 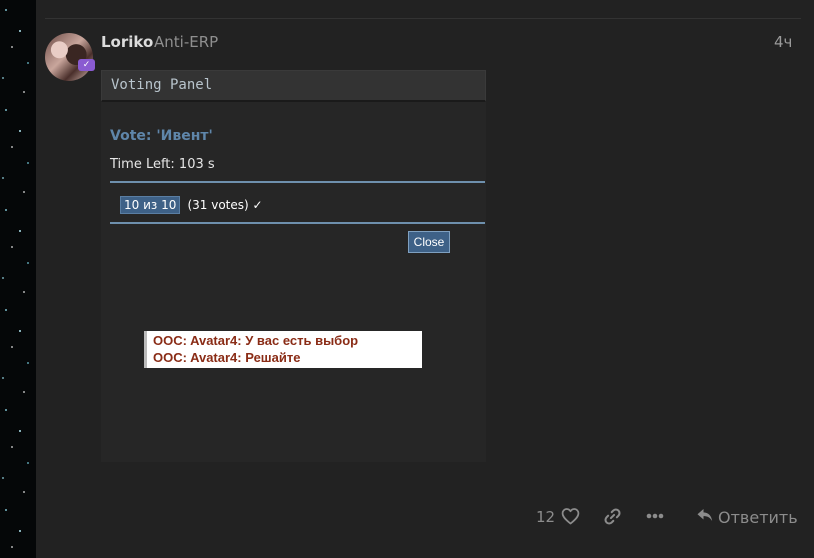 What do you see at coordinates (127, 42) in the screenshot?
I see `username: Loriko` at bounding box center [127, 42].